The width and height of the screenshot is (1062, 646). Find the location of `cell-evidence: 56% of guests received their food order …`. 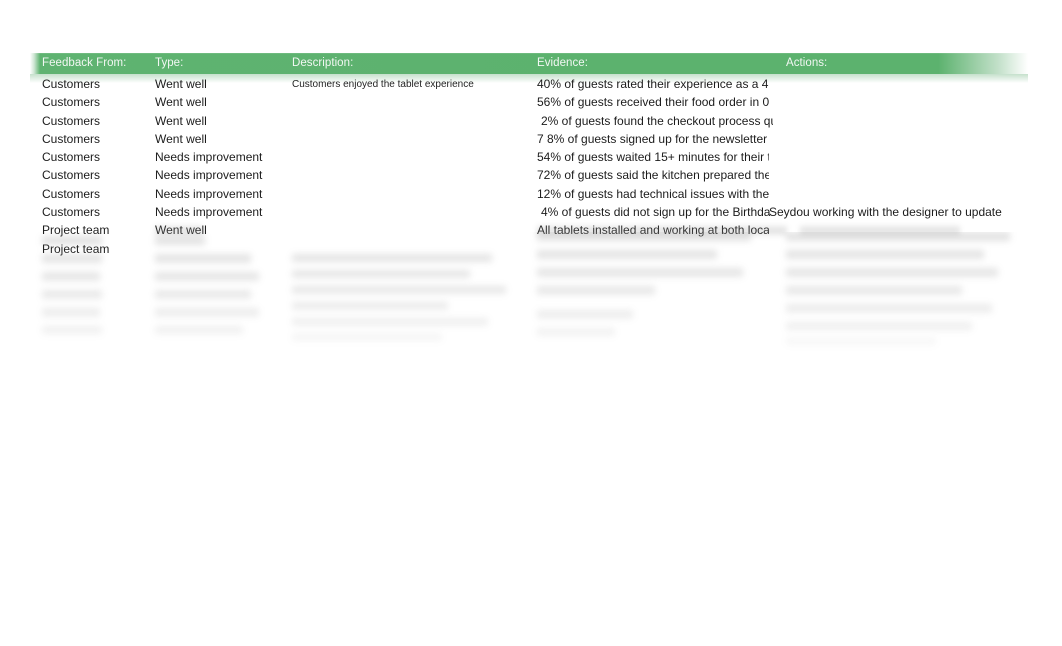

cell-evidence: 56% of guests received their food order … is located at coordinates (653, 102).